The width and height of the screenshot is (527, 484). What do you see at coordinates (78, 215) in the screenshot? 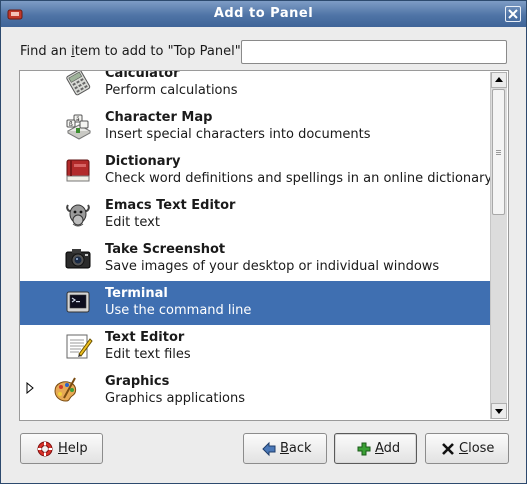
I see `emacs-gnu-icon` at bounding box center [78, 215].